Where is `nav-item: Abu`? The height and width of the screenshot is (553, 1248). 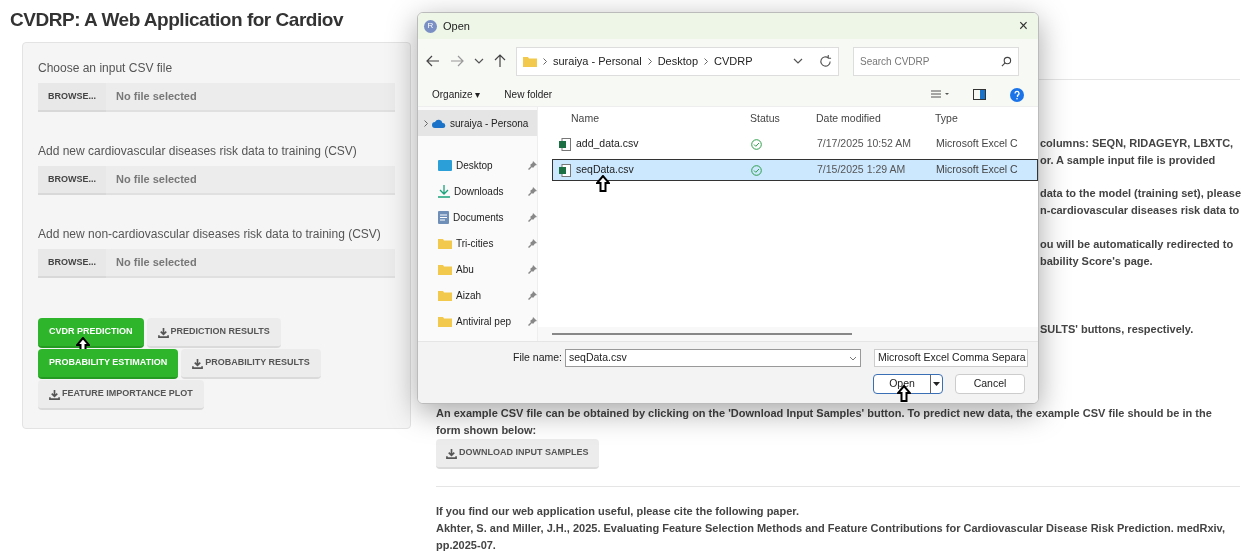 nav-item: Abu is located at coordinates (477, 269).